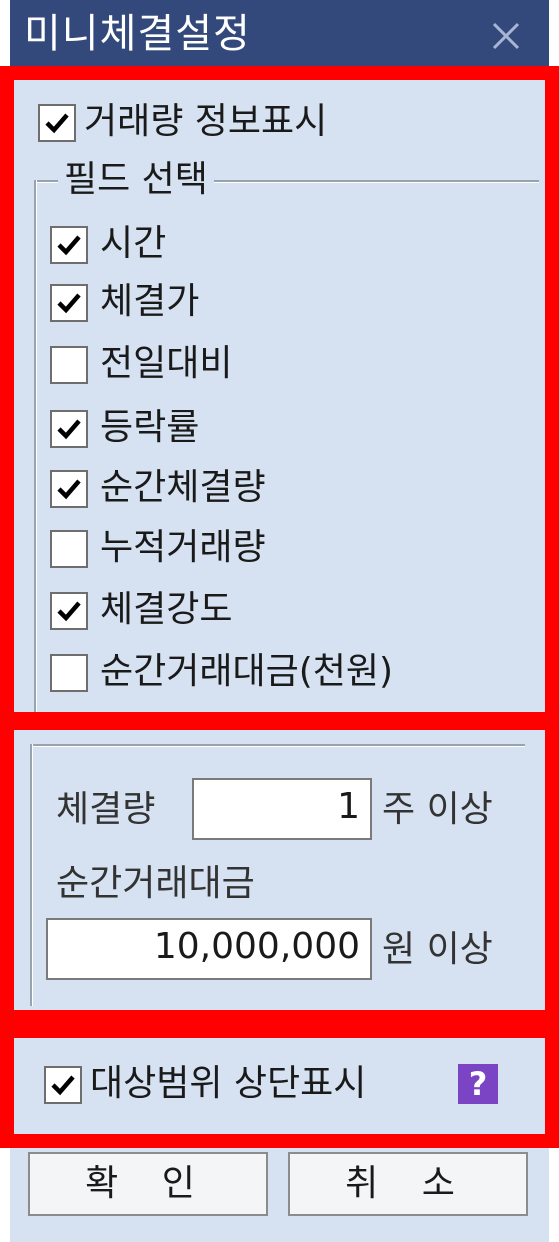  Describe the element at coordinates (279, 1086) in the screenshot. I see `highlight-box-target` at that location.